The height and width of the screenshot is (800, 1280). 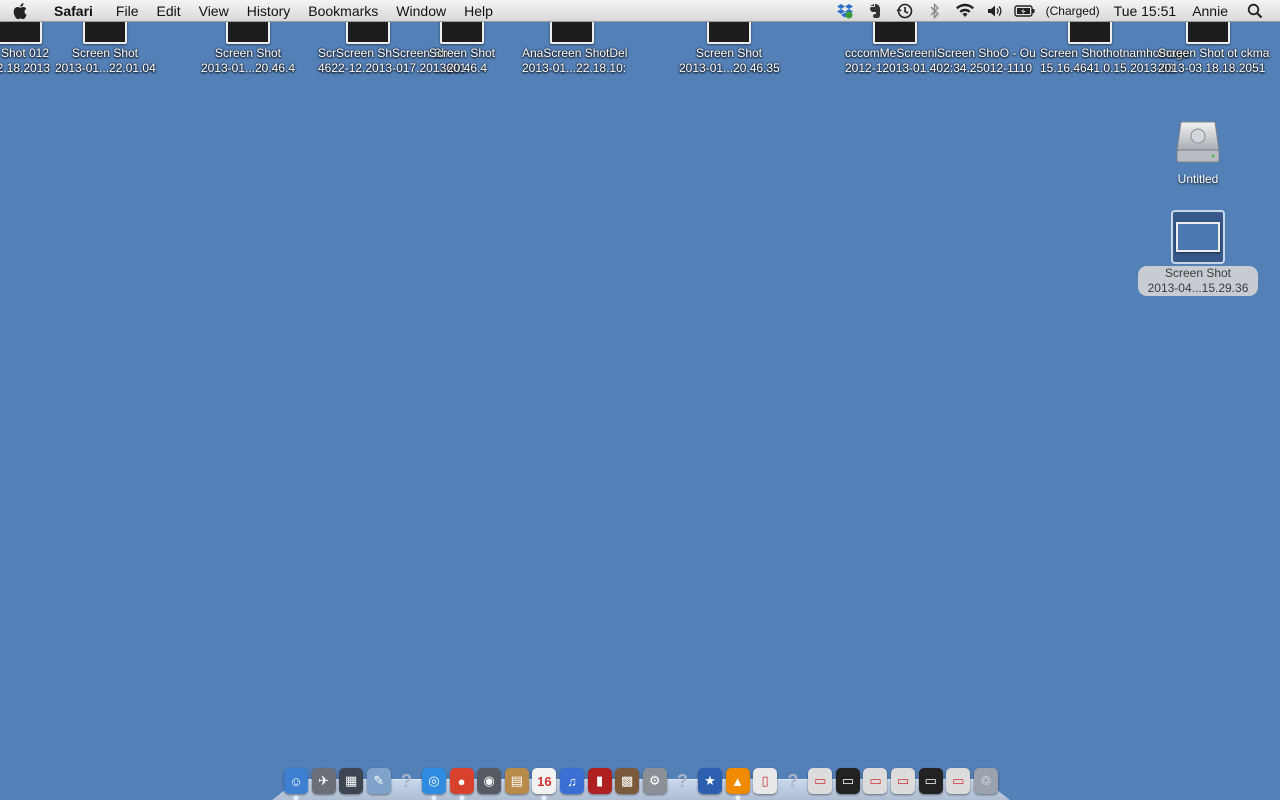 I want to click on file-date: 2013-03.18.18.2051, so click(x=1212, y=68).